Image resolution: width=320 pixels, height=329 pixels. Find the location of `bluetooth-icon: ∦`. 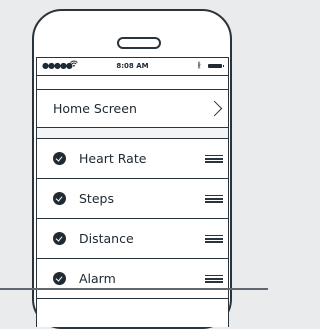

bluetooth-icon: ∦ is located at coordinates (199, 65).